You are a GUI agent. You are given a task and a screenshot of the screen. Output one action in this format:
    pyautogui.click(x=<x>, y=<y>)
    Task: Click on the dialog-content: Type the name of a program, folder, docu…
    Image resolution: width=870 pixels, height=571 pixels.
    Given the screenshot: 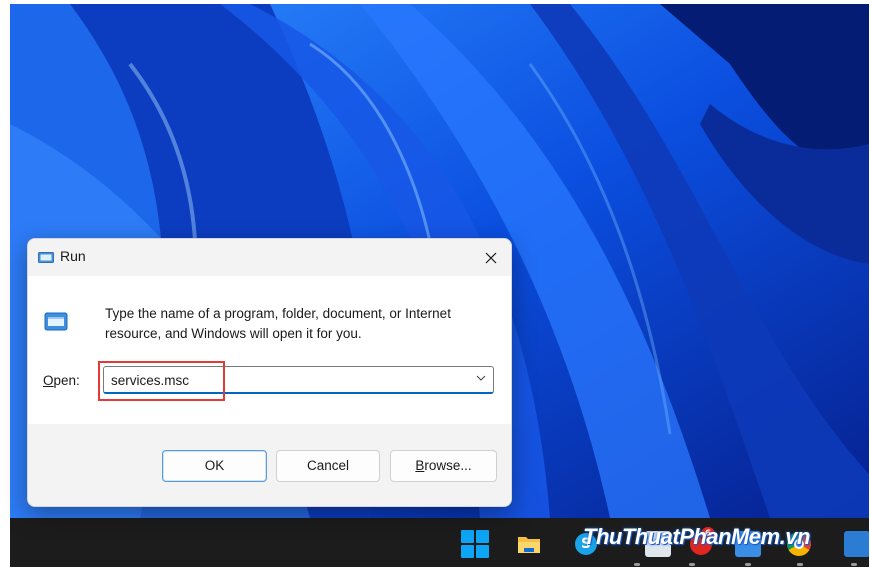 What is the action you would take?
    pyautogui.click(x=269, y=350)
    